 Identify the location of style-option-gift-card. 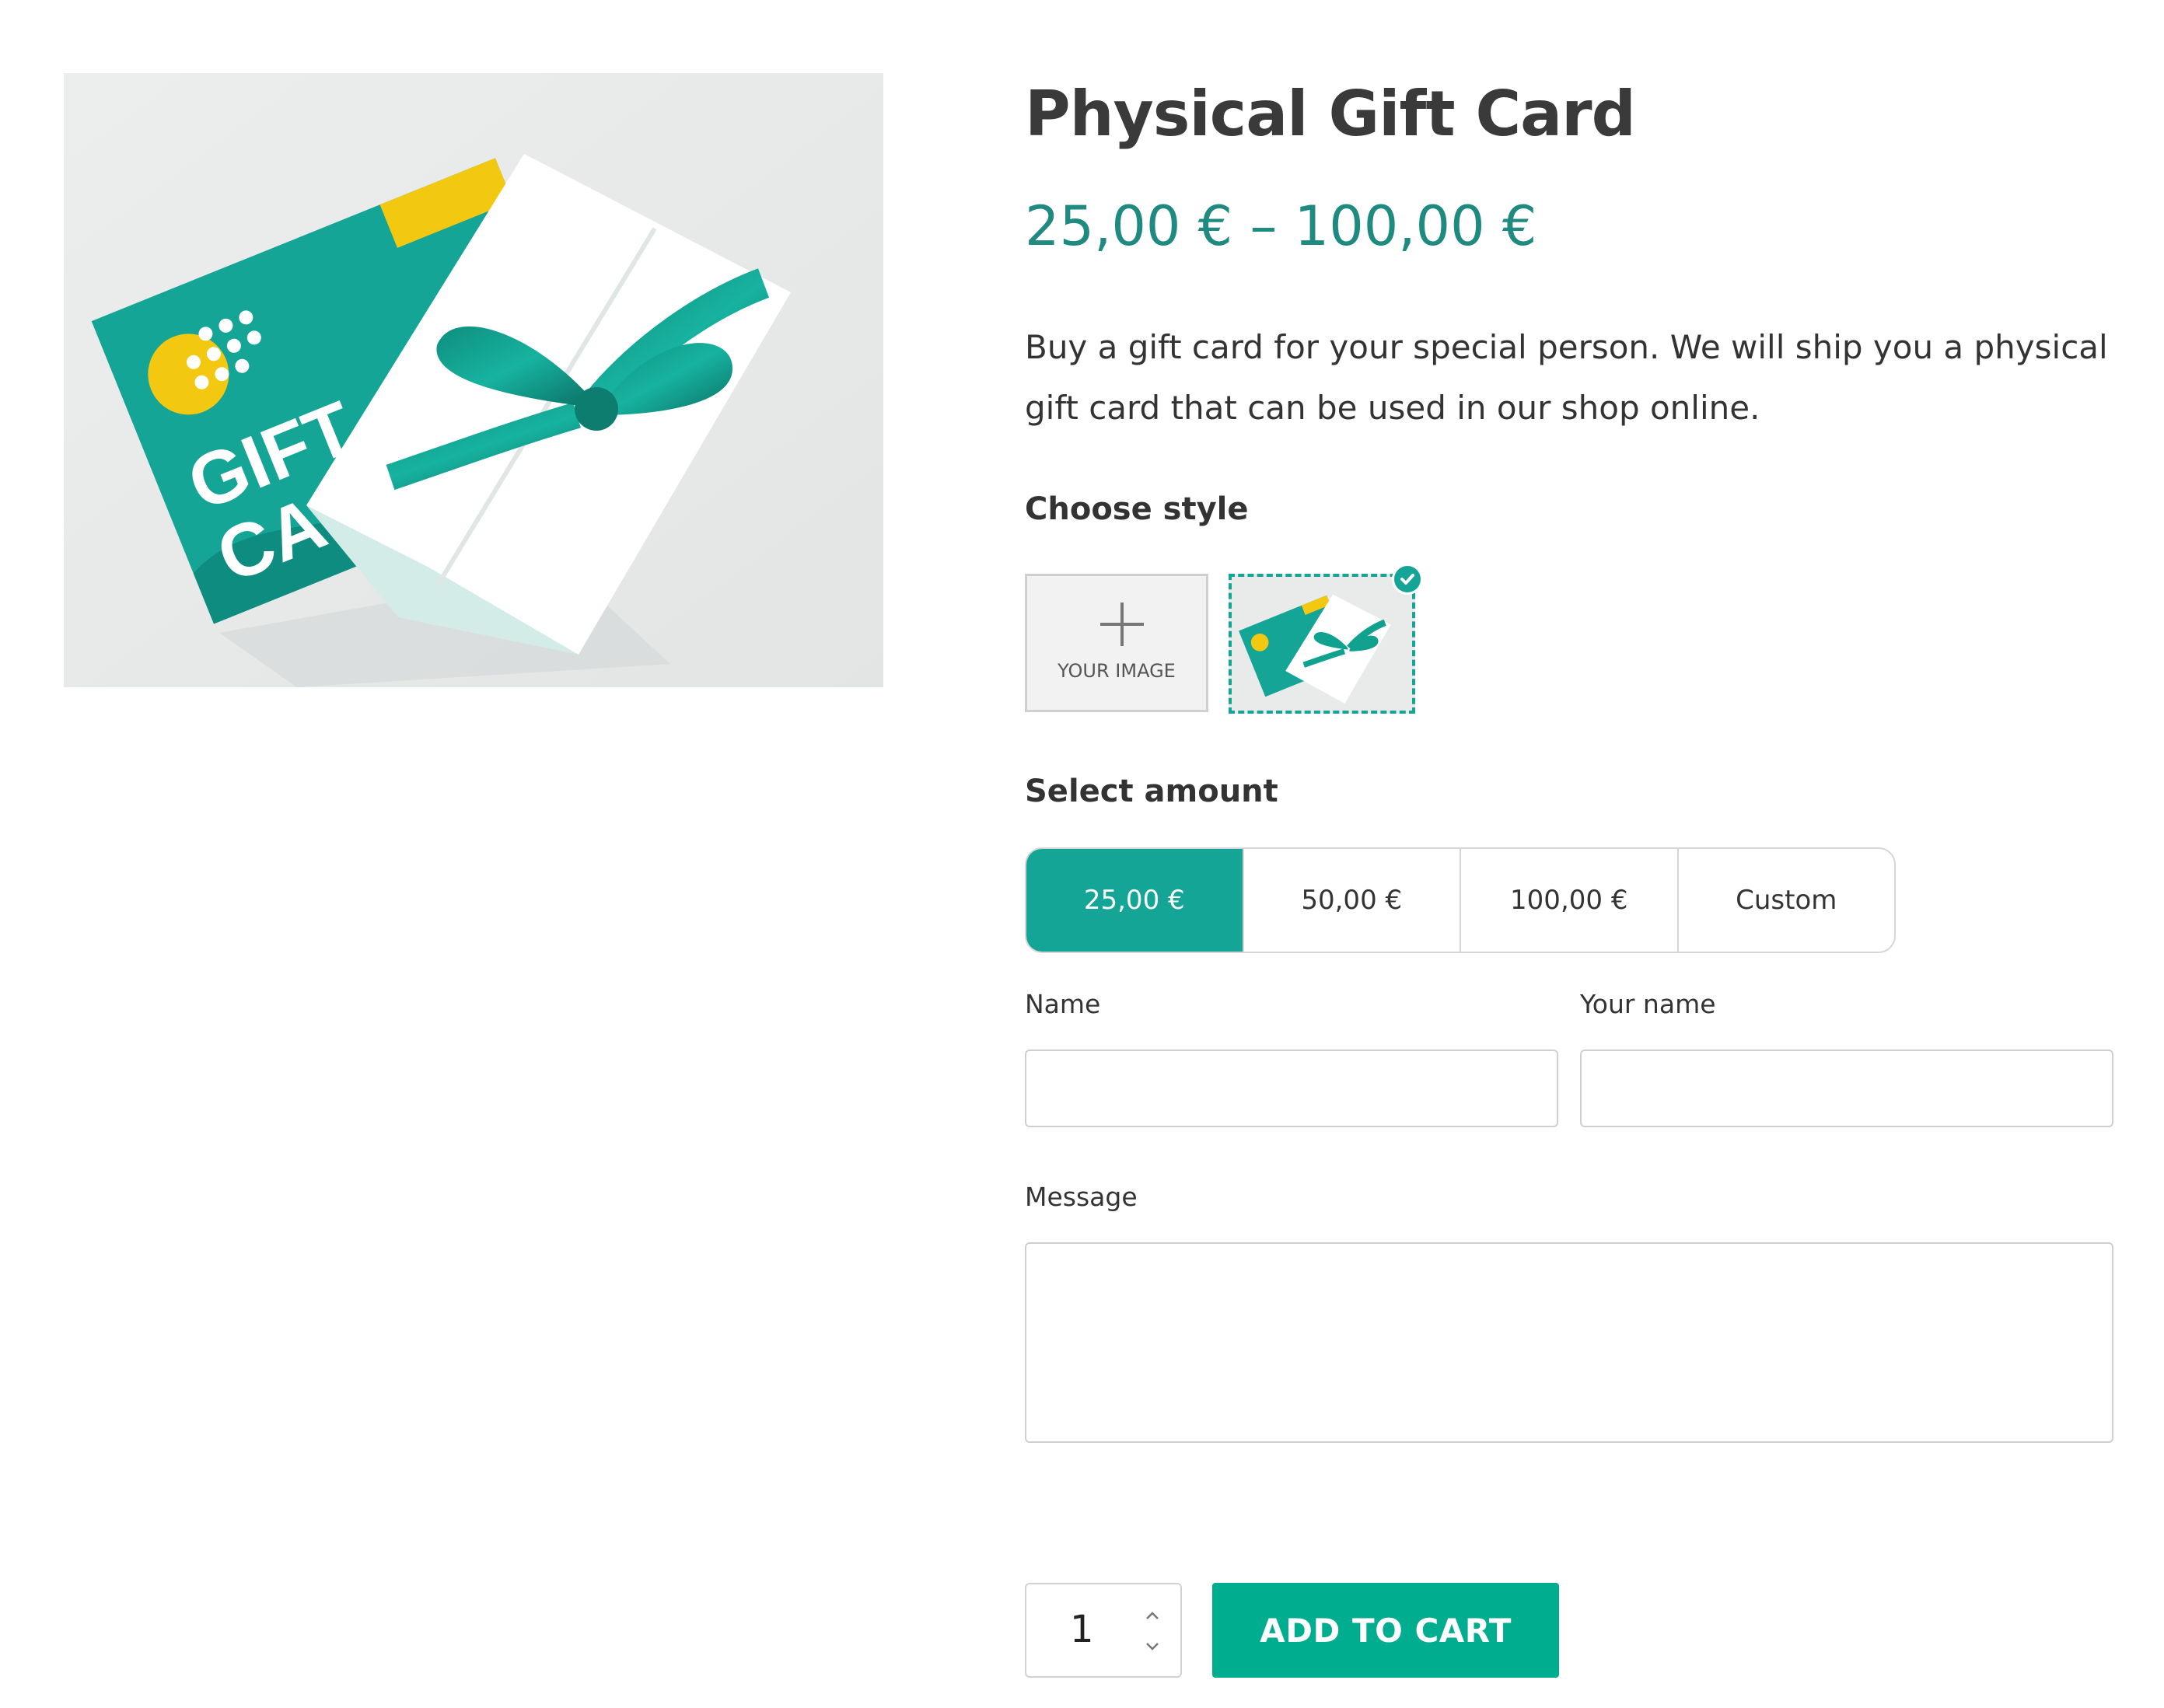
(1322, 644).